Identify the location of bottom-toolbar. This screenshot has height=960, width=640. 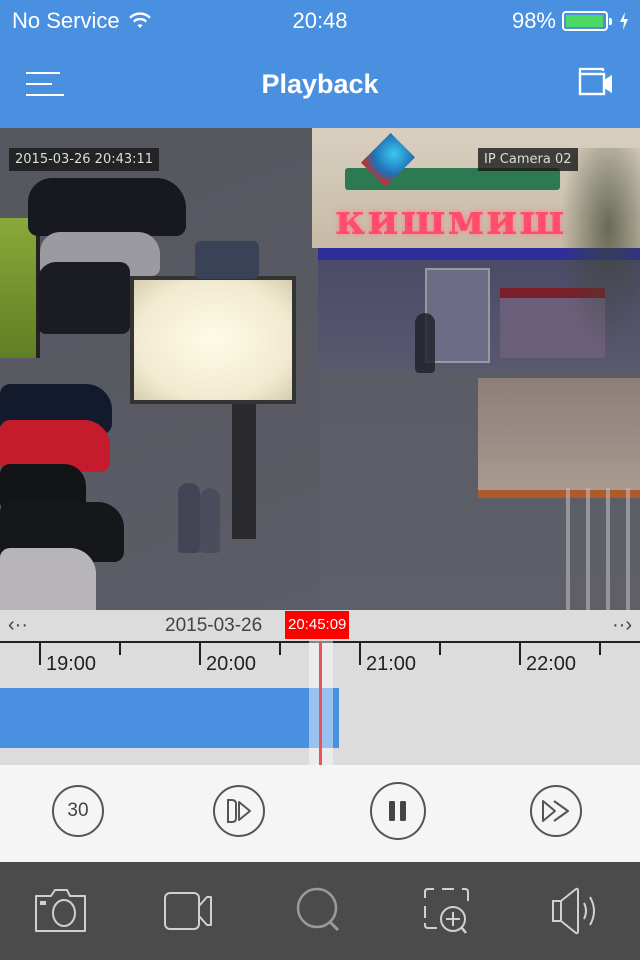
(320, 911).